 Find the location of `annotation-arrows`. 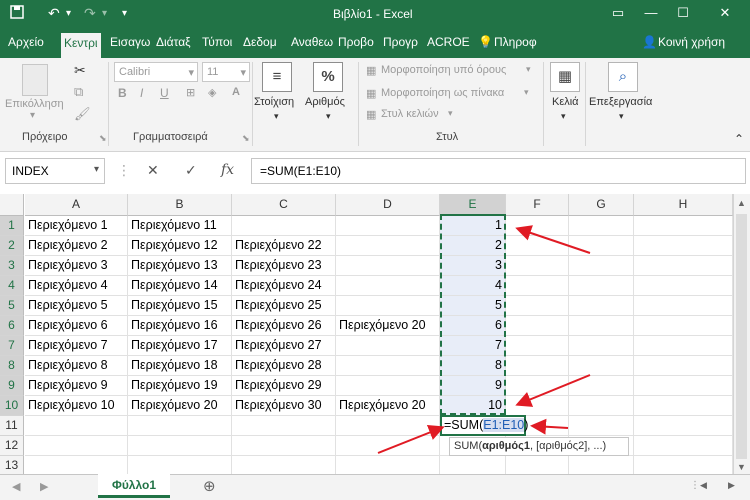

annotation-arrows is located at coordinates (484, 339).